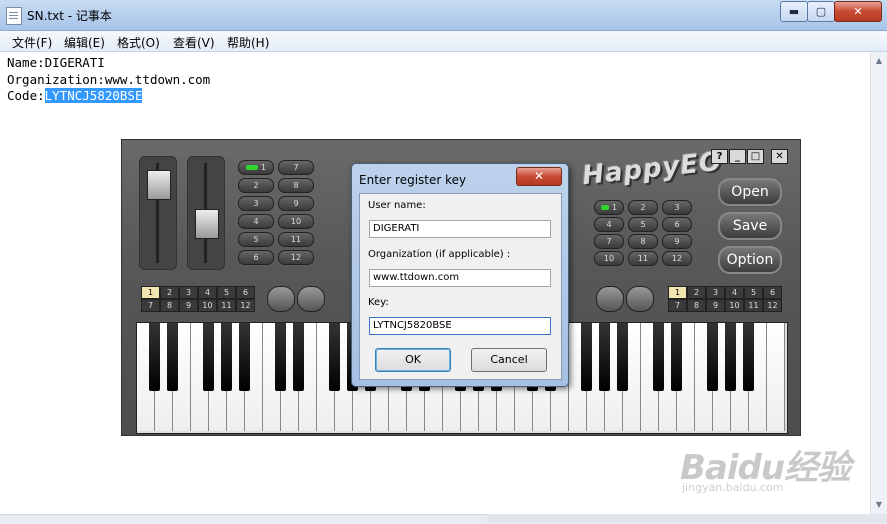 The width and height of the screenshot is (887, 524). Describe the element at coordinates (226, 292) in the screenshot. I see `left-preset-5: 5` at that location.